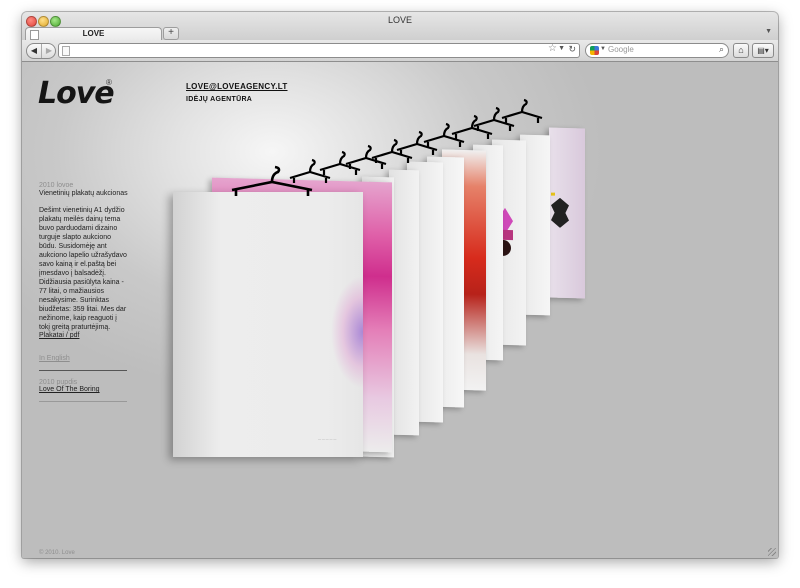 The image size is (800, 588). Describe the element at coordinates (552, 48) in the screenshot. I see `bookmark-star-icon: ☆` at that location.